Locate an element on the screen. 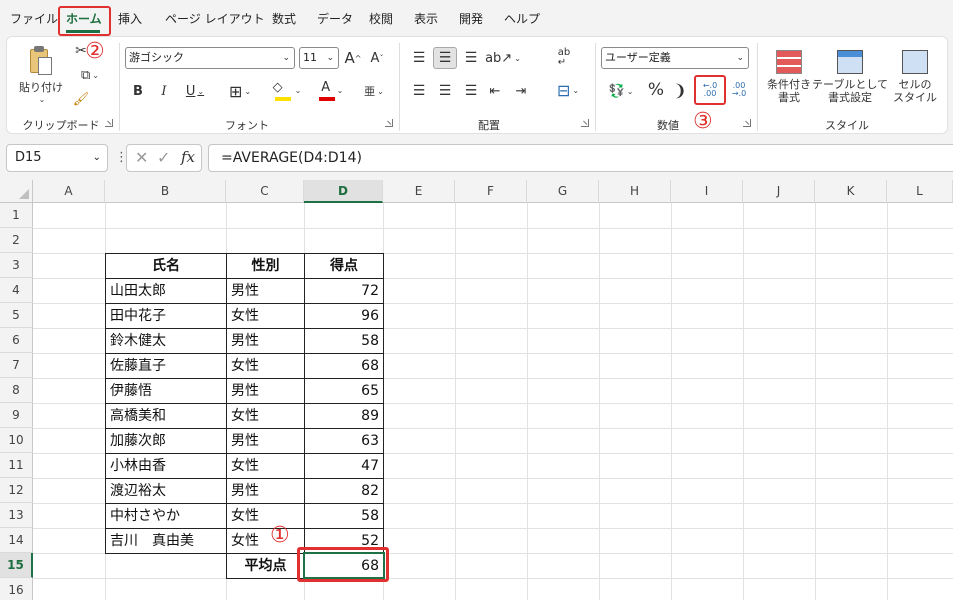  name-box: D15 ⌄ is located at coordinates (57, 158).